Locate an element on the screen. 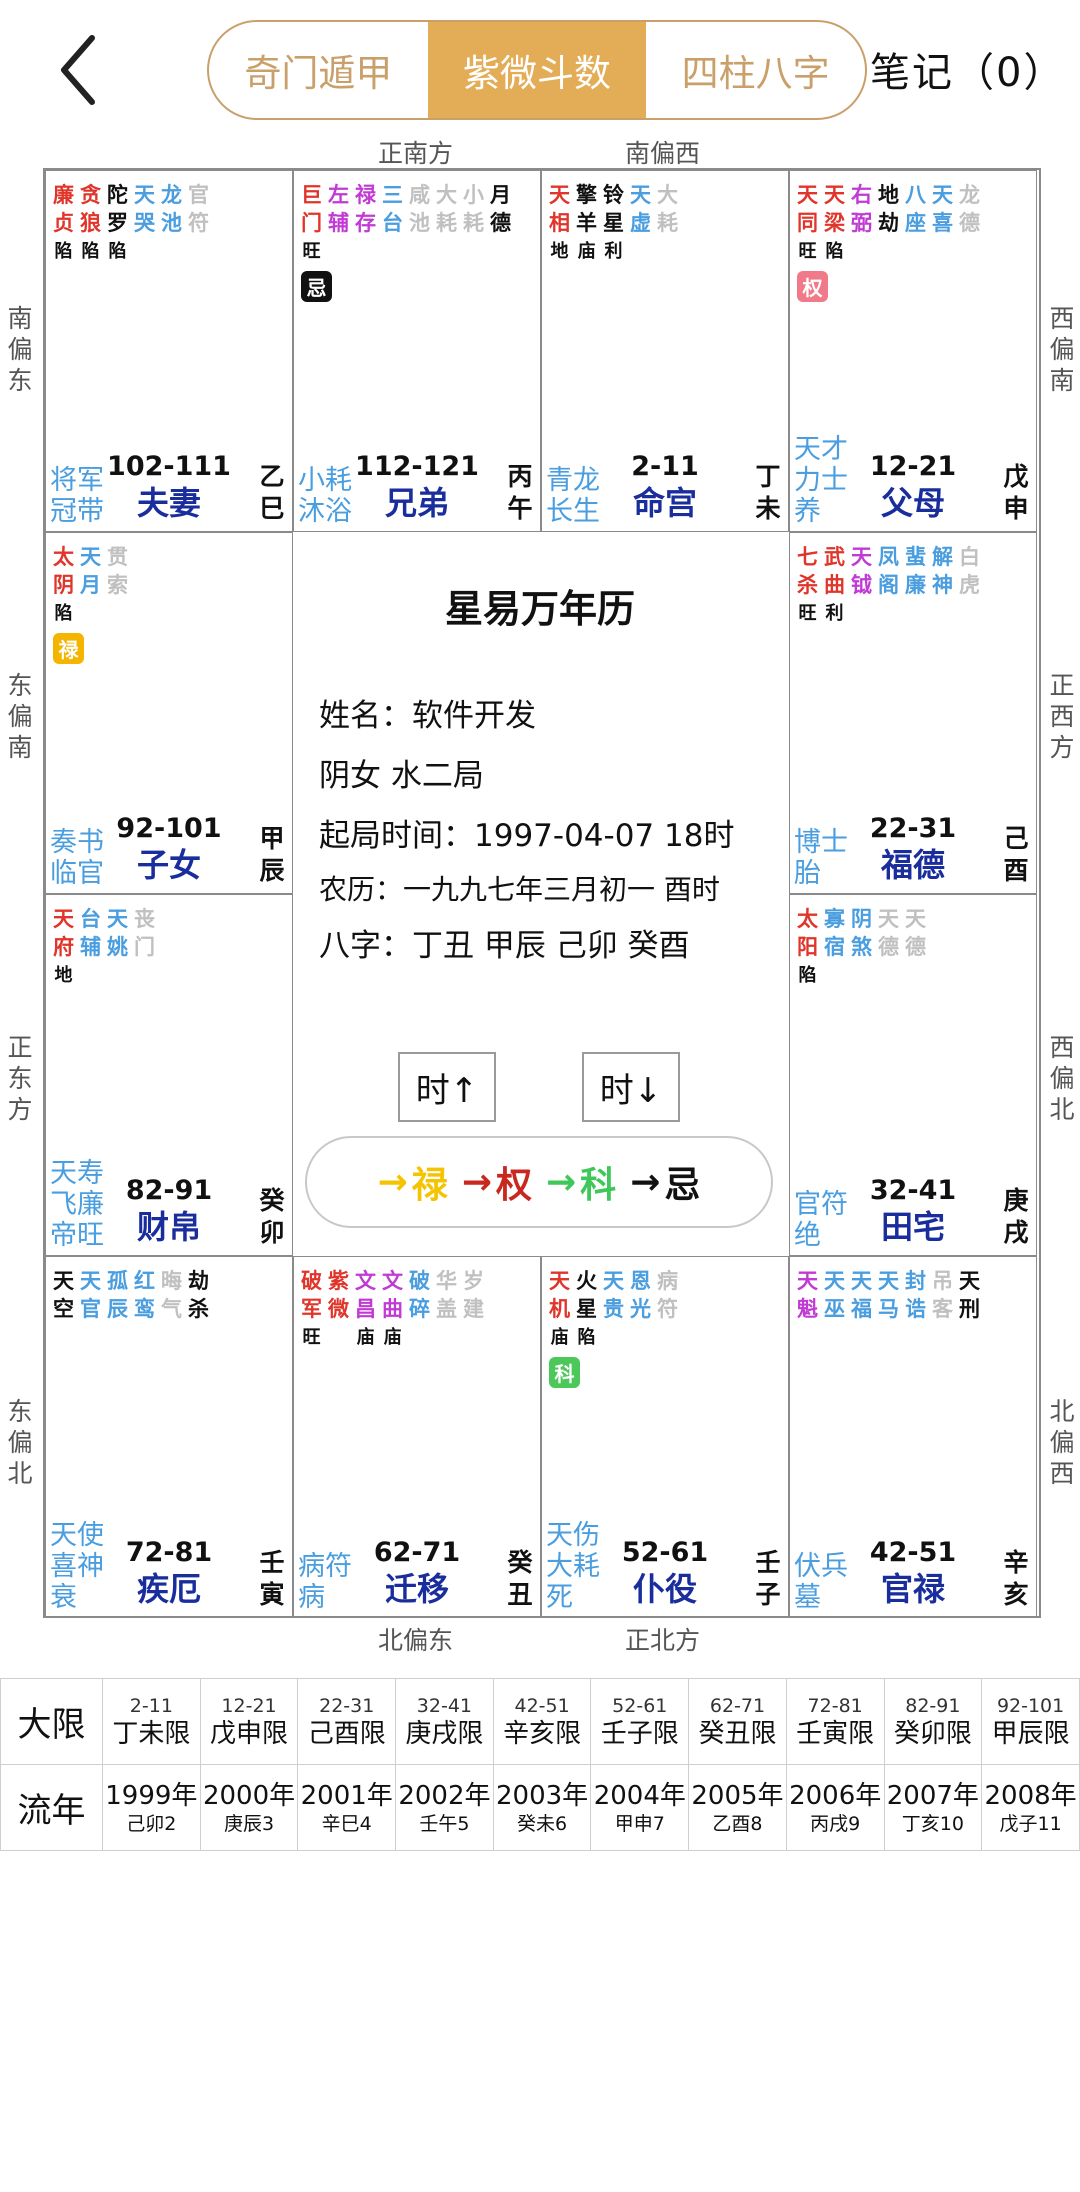 The width and height of the screenshot is (1080, 2192). star: 华盖 is located at coordinates (446, 1295).